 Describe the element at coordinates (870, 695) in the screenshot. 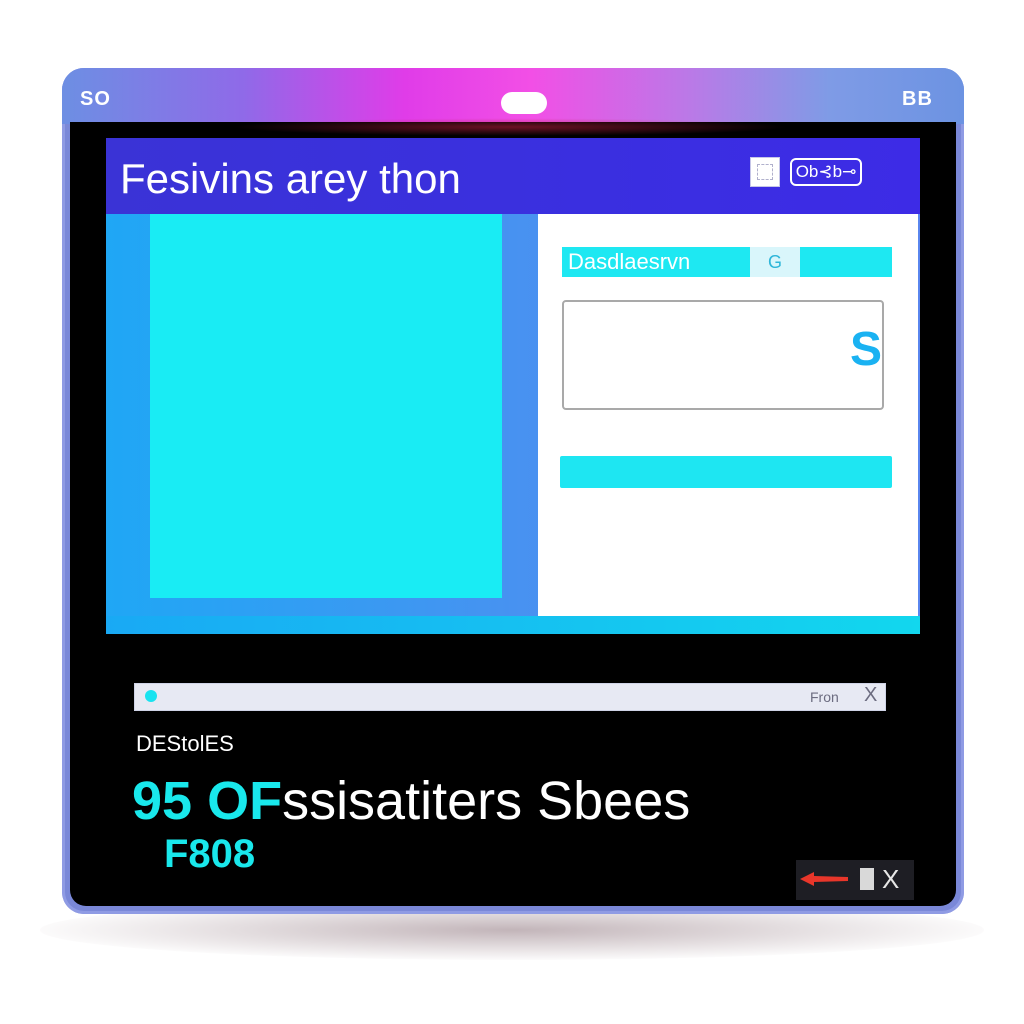

I see `search-close-icon: X` at that location.